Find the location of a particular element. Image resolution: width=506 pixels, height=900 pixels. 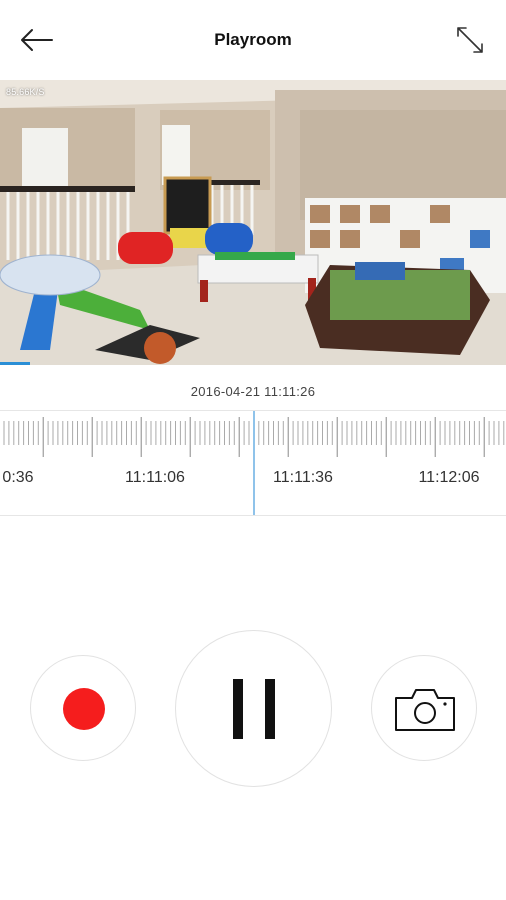

fullscreen-button is located at coordinates (470, 40).